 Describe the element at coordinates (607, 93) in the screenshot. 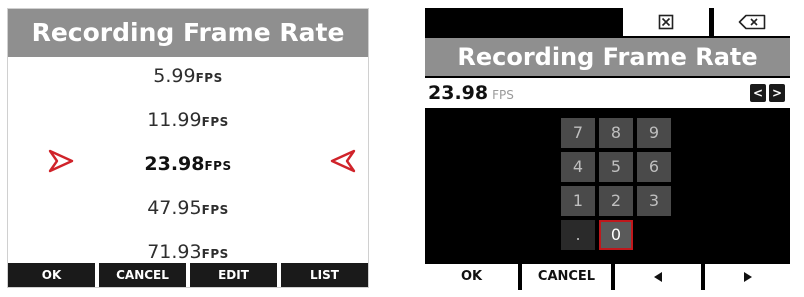

I see `value-entry-field: 23.98 FPS < >` at that location.